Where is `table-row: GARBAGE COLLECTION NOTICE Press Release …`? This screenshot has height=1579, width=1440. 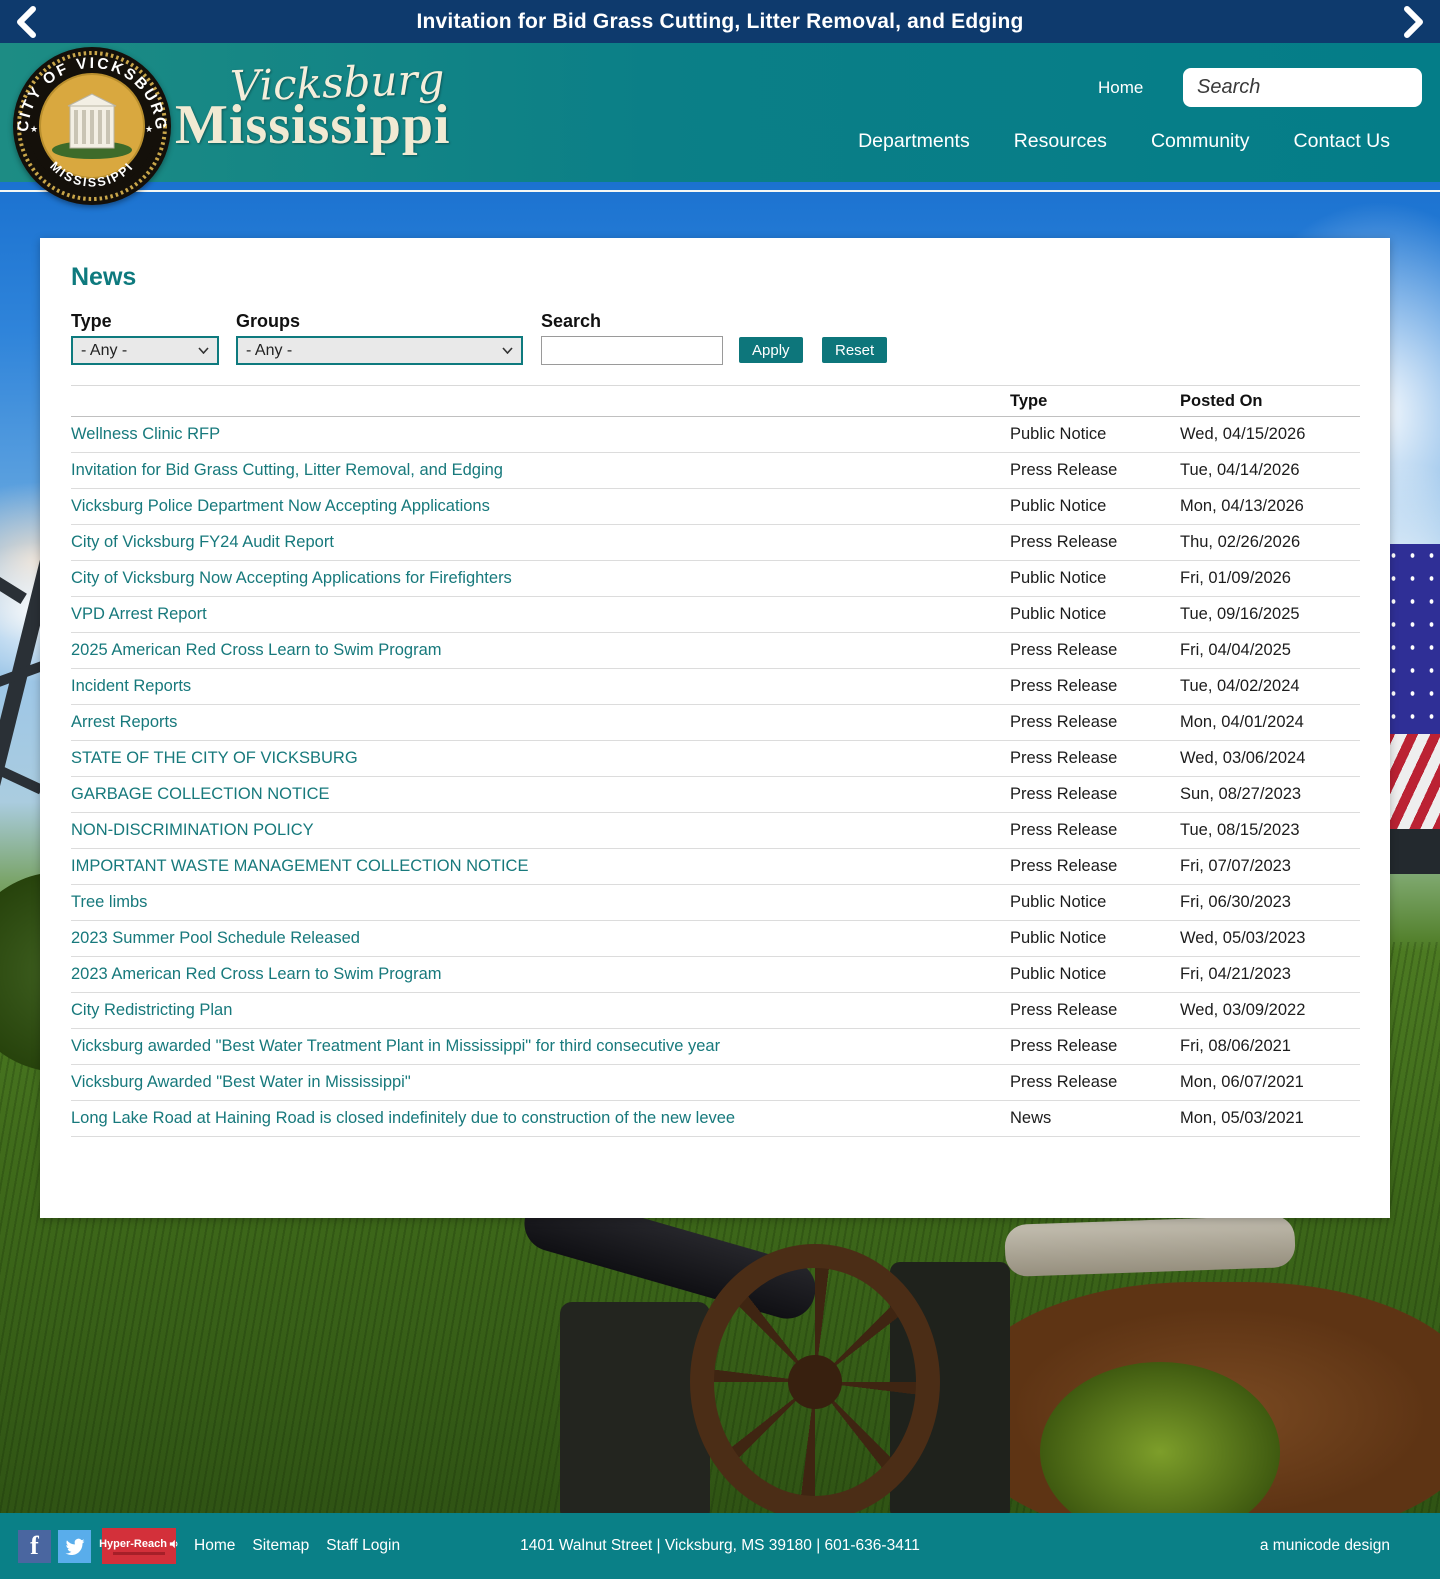 table-row: GARBAGE COLLECTION NOTICE Press Release … is located at coordinates (715, 795).